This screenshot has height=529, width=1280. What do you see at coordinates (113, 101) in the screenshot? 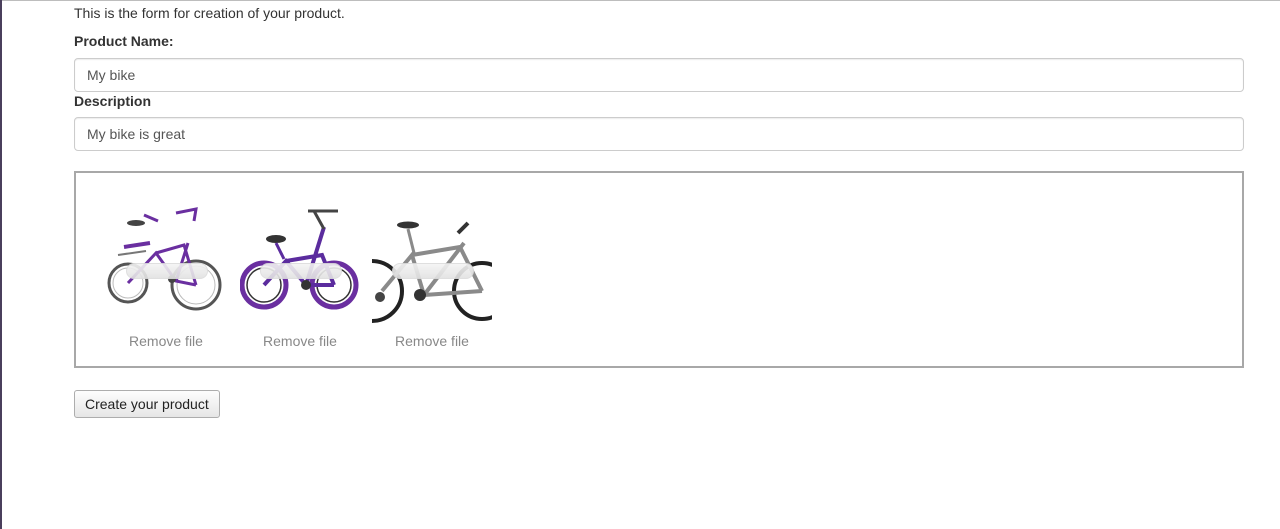
I see `description-label: Description` at bounding box center [113, 101].